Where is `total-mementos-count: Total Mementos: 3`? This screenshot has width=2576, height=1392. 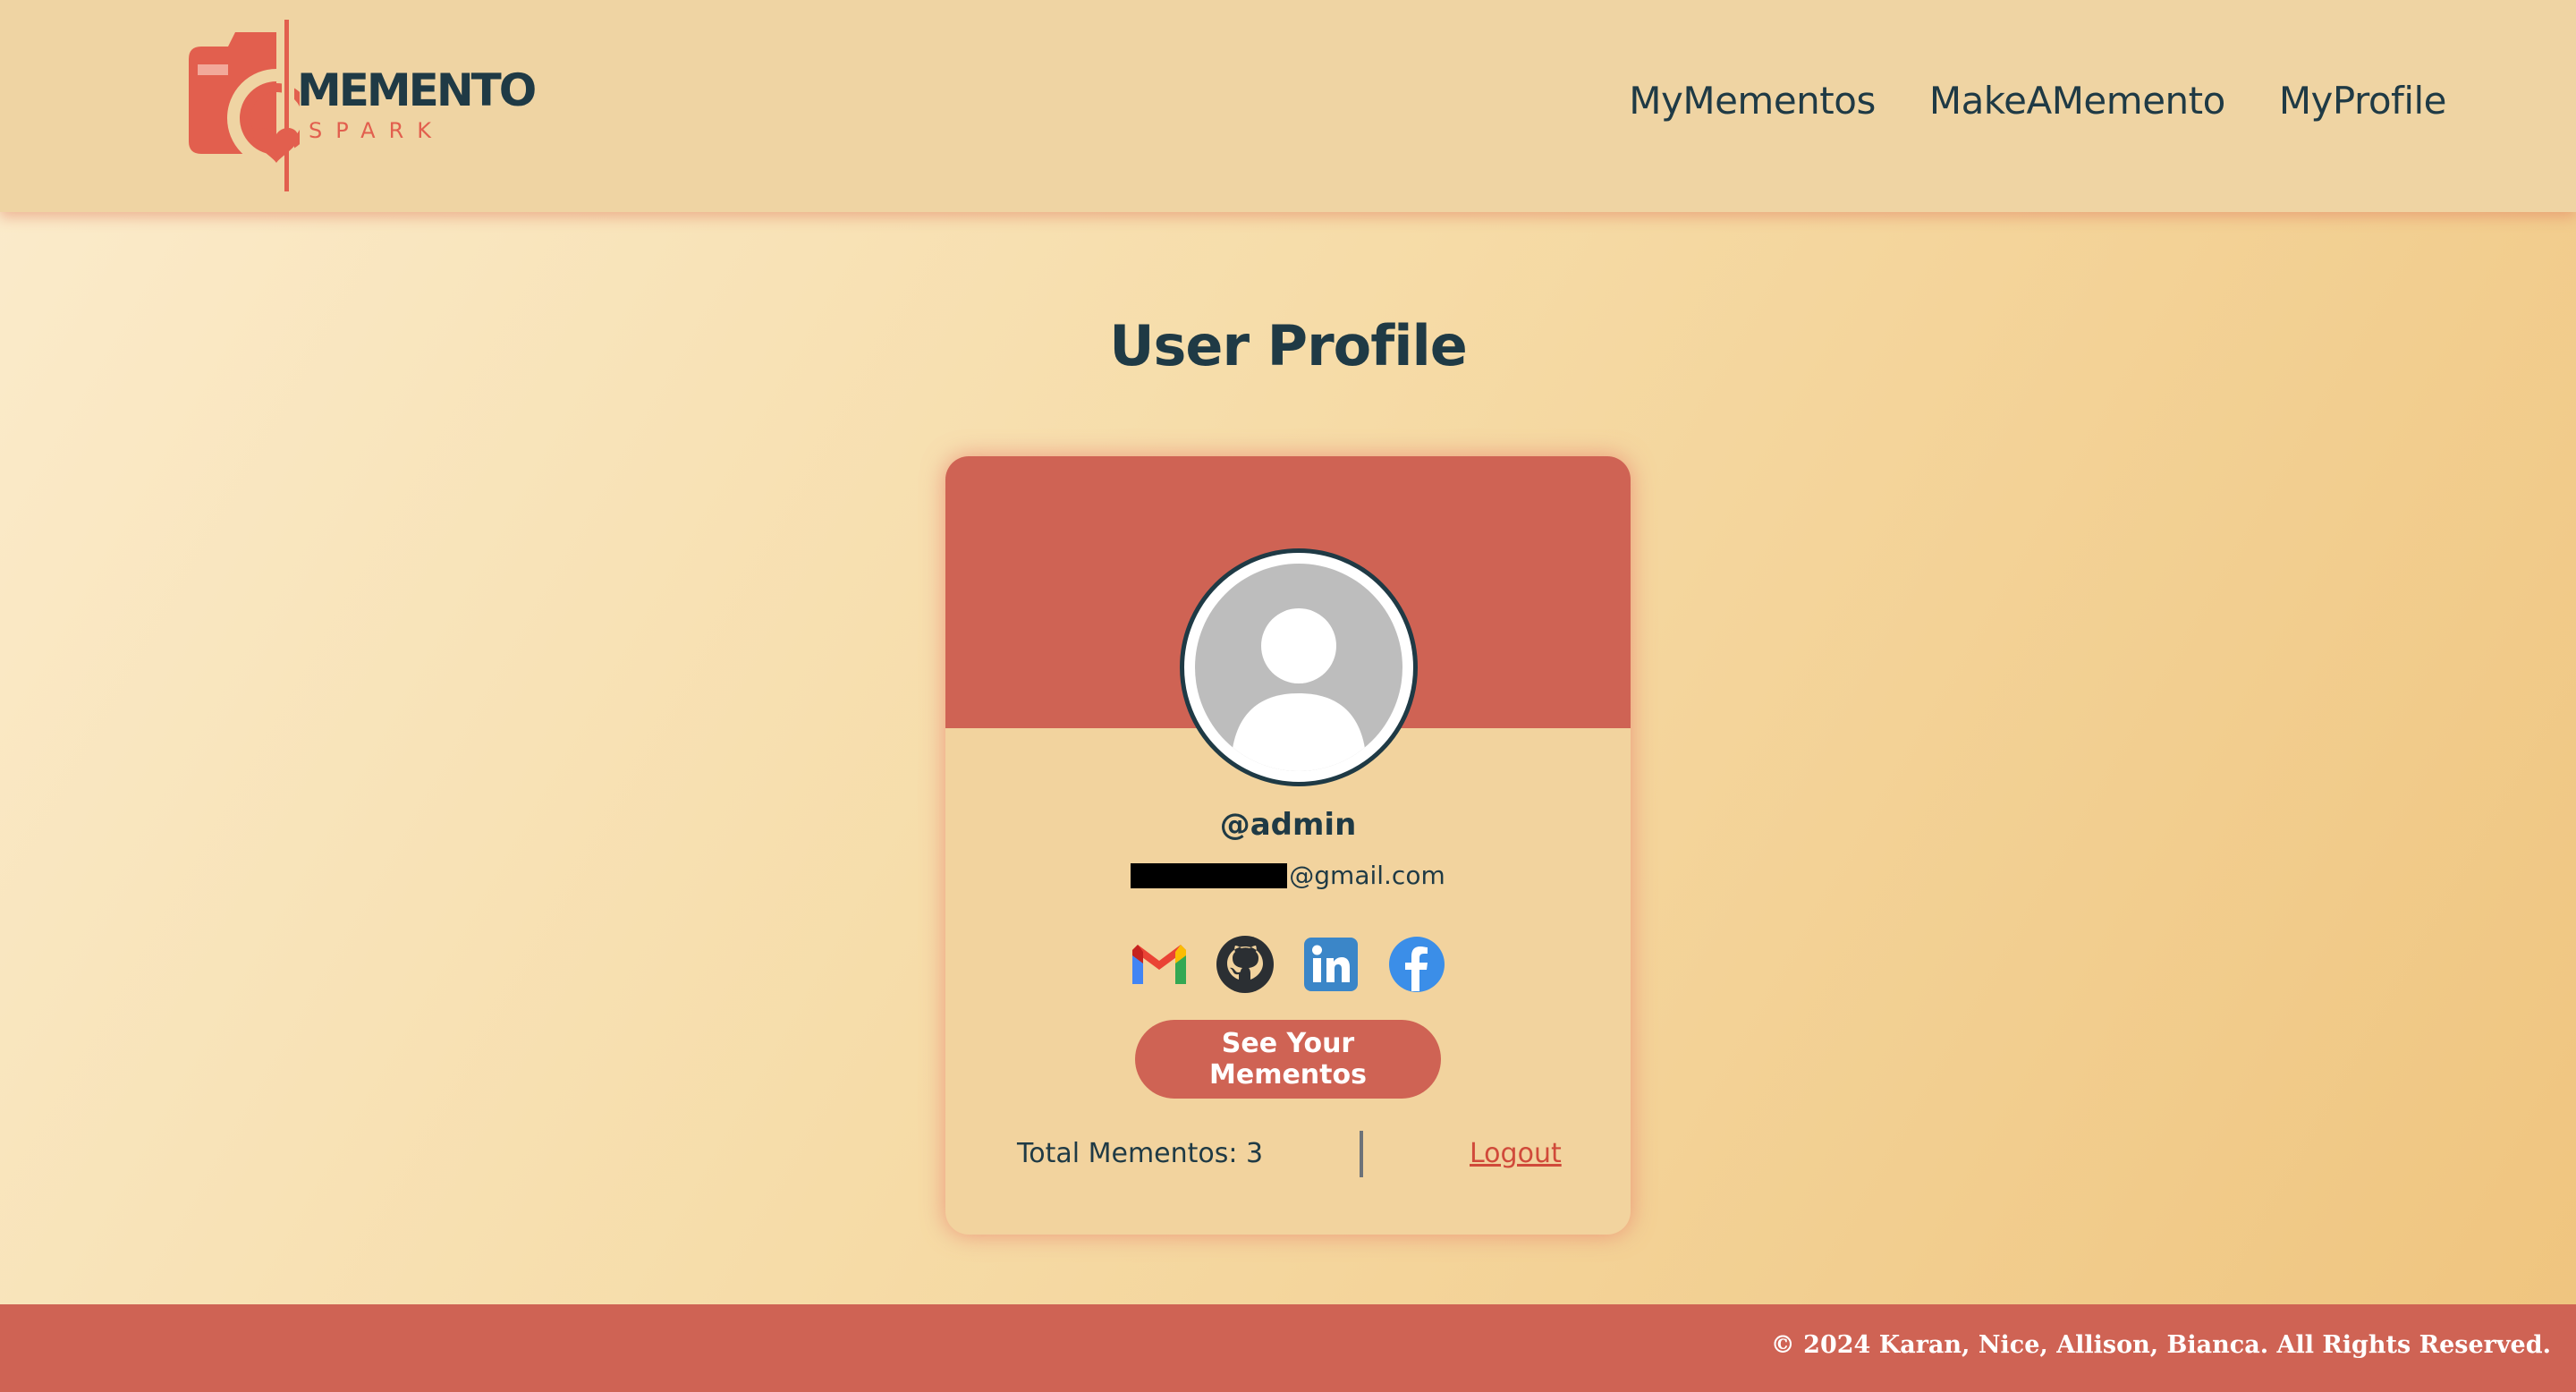 total-mementos-count: Total Mementos: 3 is located at coordinates (1140, 1153).